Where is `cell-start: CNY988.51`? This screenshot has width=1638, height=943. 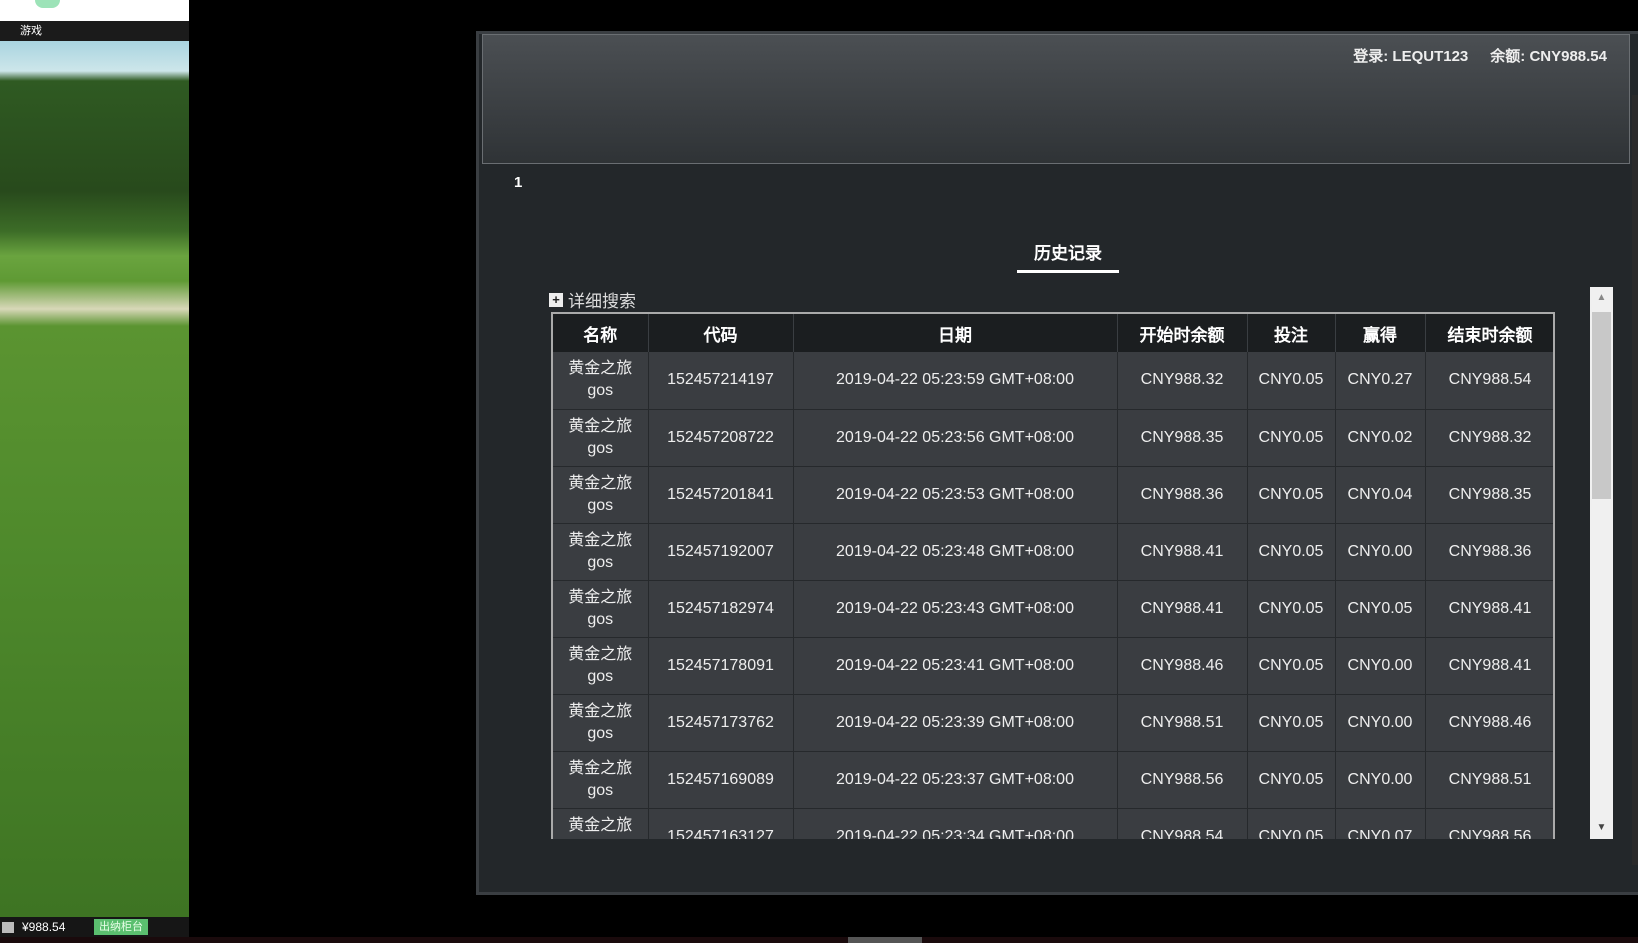 cell-start: CNY988.51 is located at coordinates (1182, 723).